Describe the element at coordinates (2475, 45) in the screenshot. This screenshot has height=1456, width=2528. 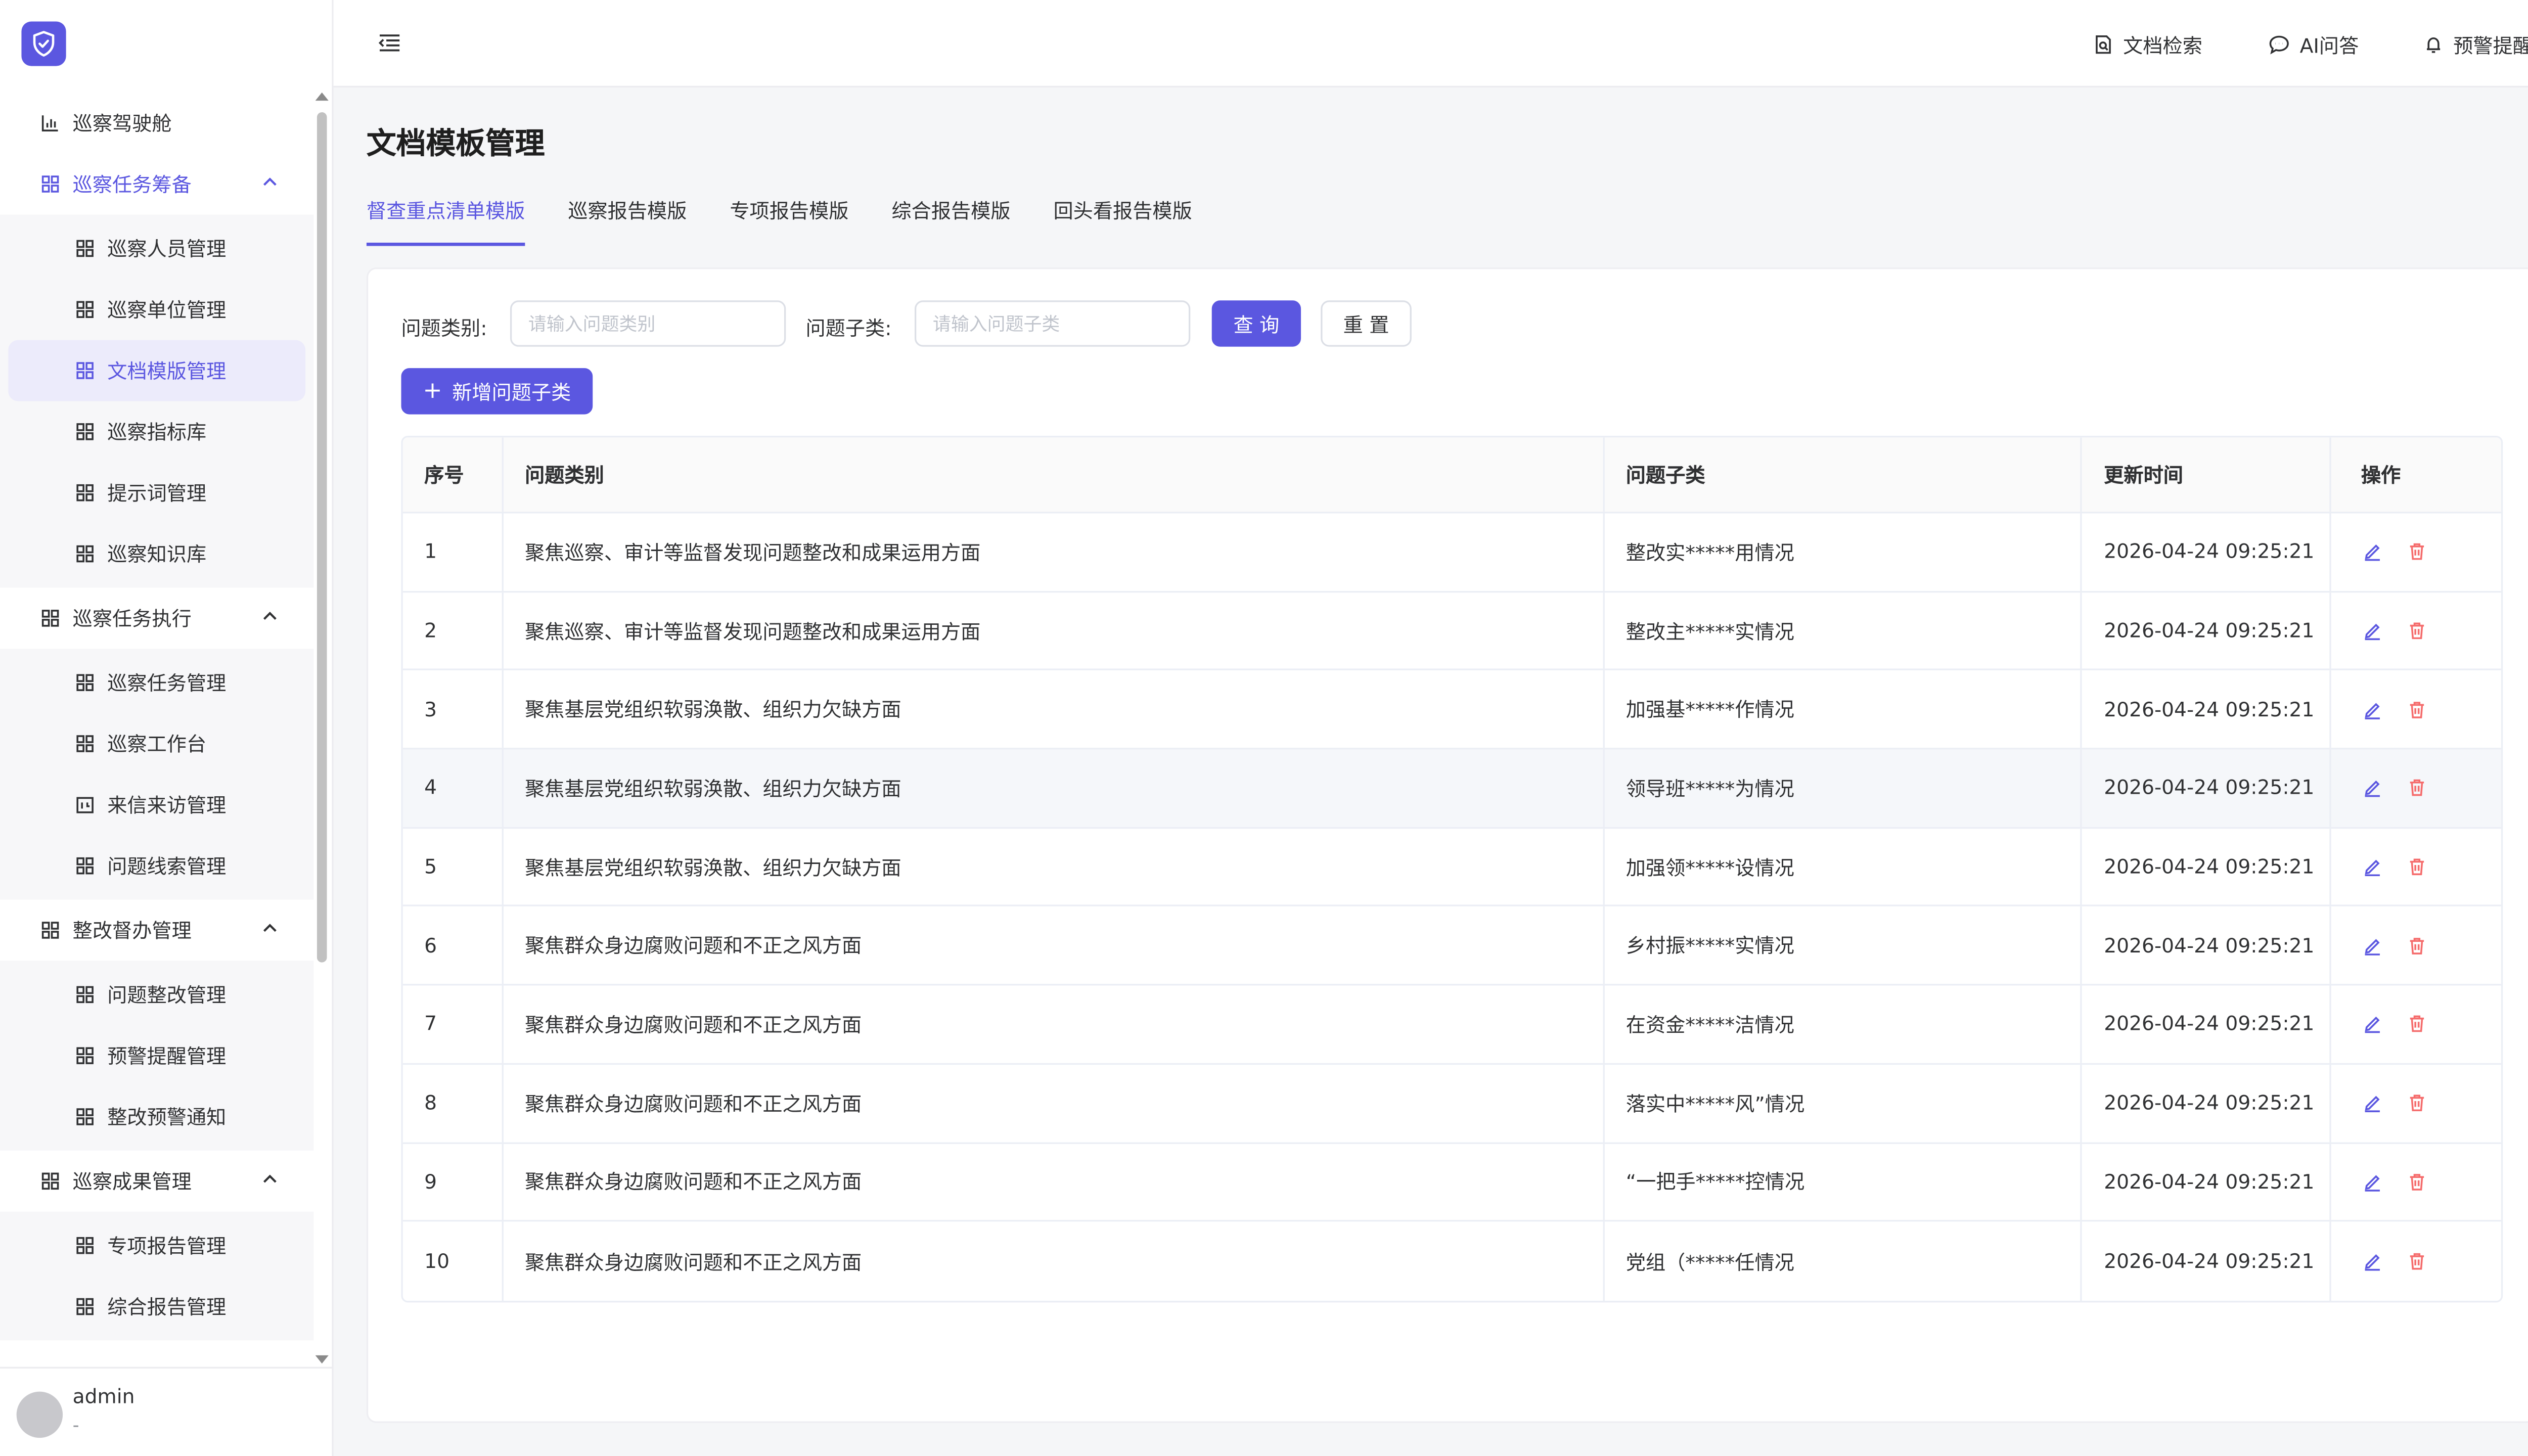
I see `warning-button: 预警提醒` at that location.